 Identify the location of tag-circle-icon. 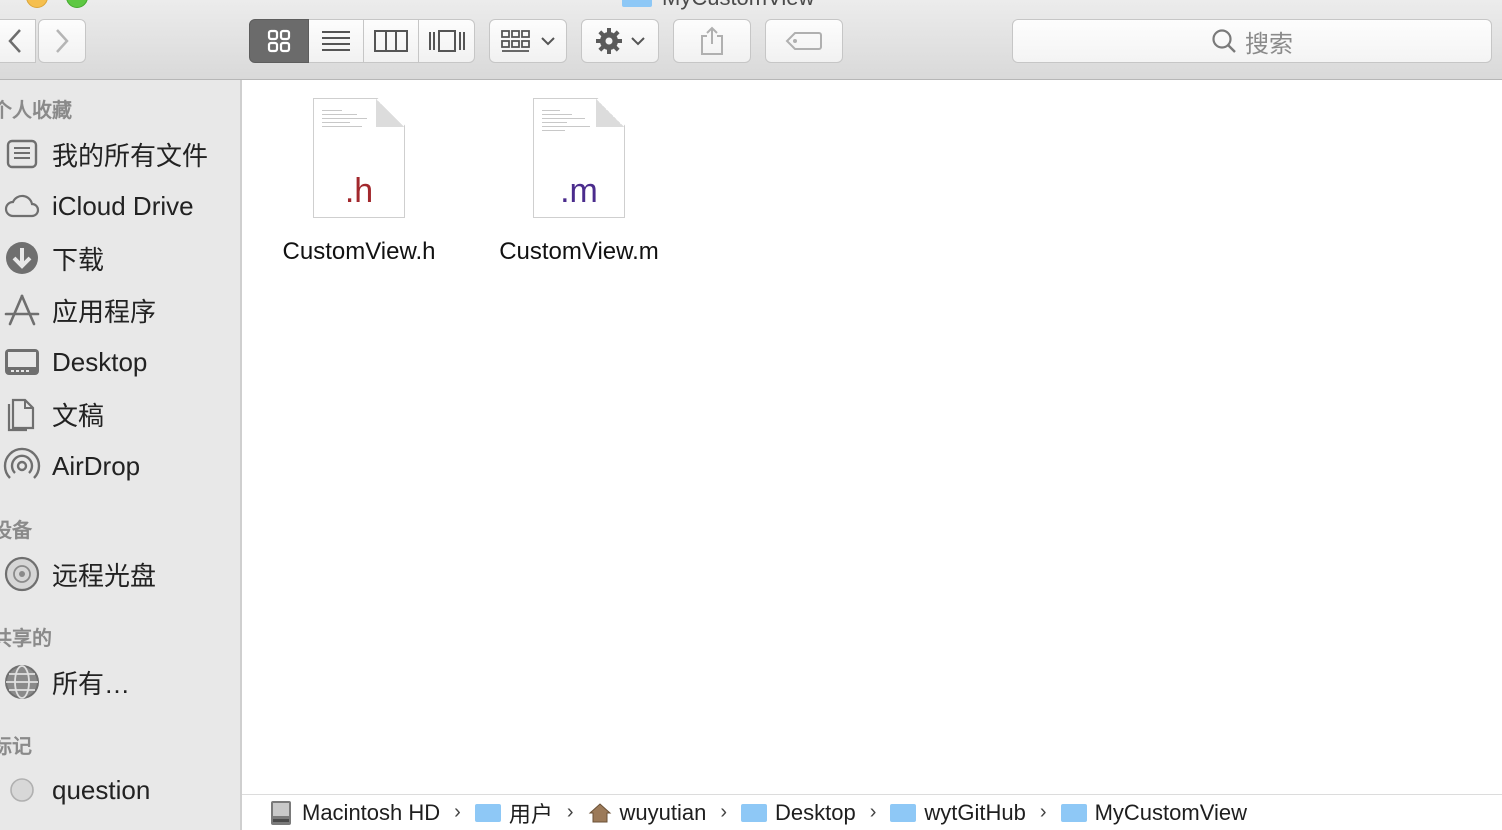
(22, 790).